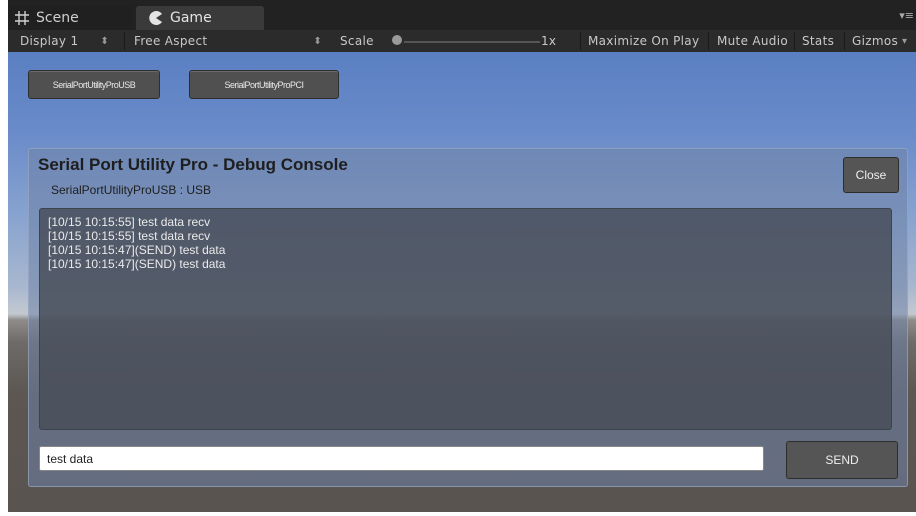 The width and height of the screenshot is (916, 516). What do you see at coordinates (57, 18) in the screenshot?
I see `tab-scene-label: Scene` at bounding box center [57, 18].